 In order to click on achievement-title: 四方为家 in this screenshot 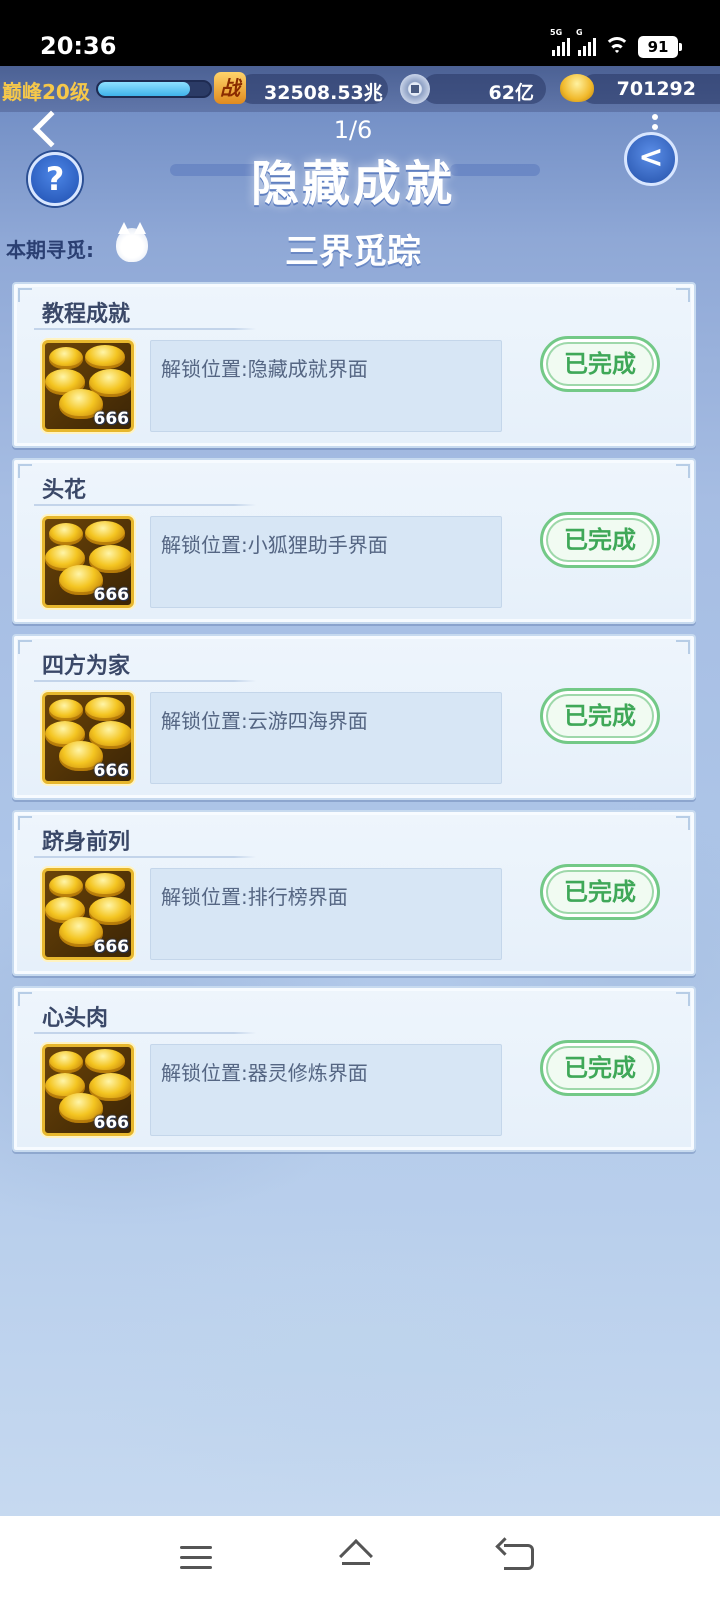, I will do `click(86, 666)`.